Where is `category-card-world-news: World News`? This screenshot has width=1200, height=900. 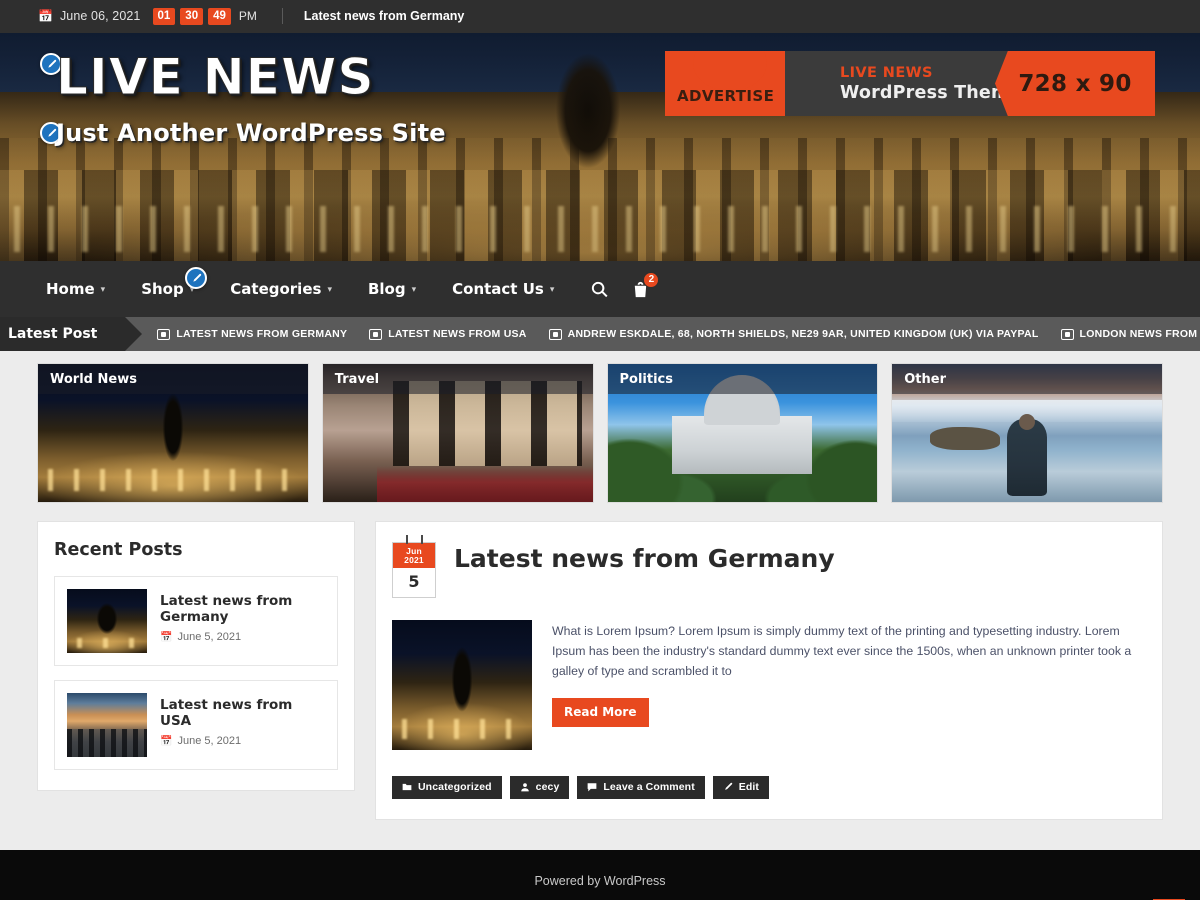 category-card-world-news: World News is located at coordinates (173, 433).